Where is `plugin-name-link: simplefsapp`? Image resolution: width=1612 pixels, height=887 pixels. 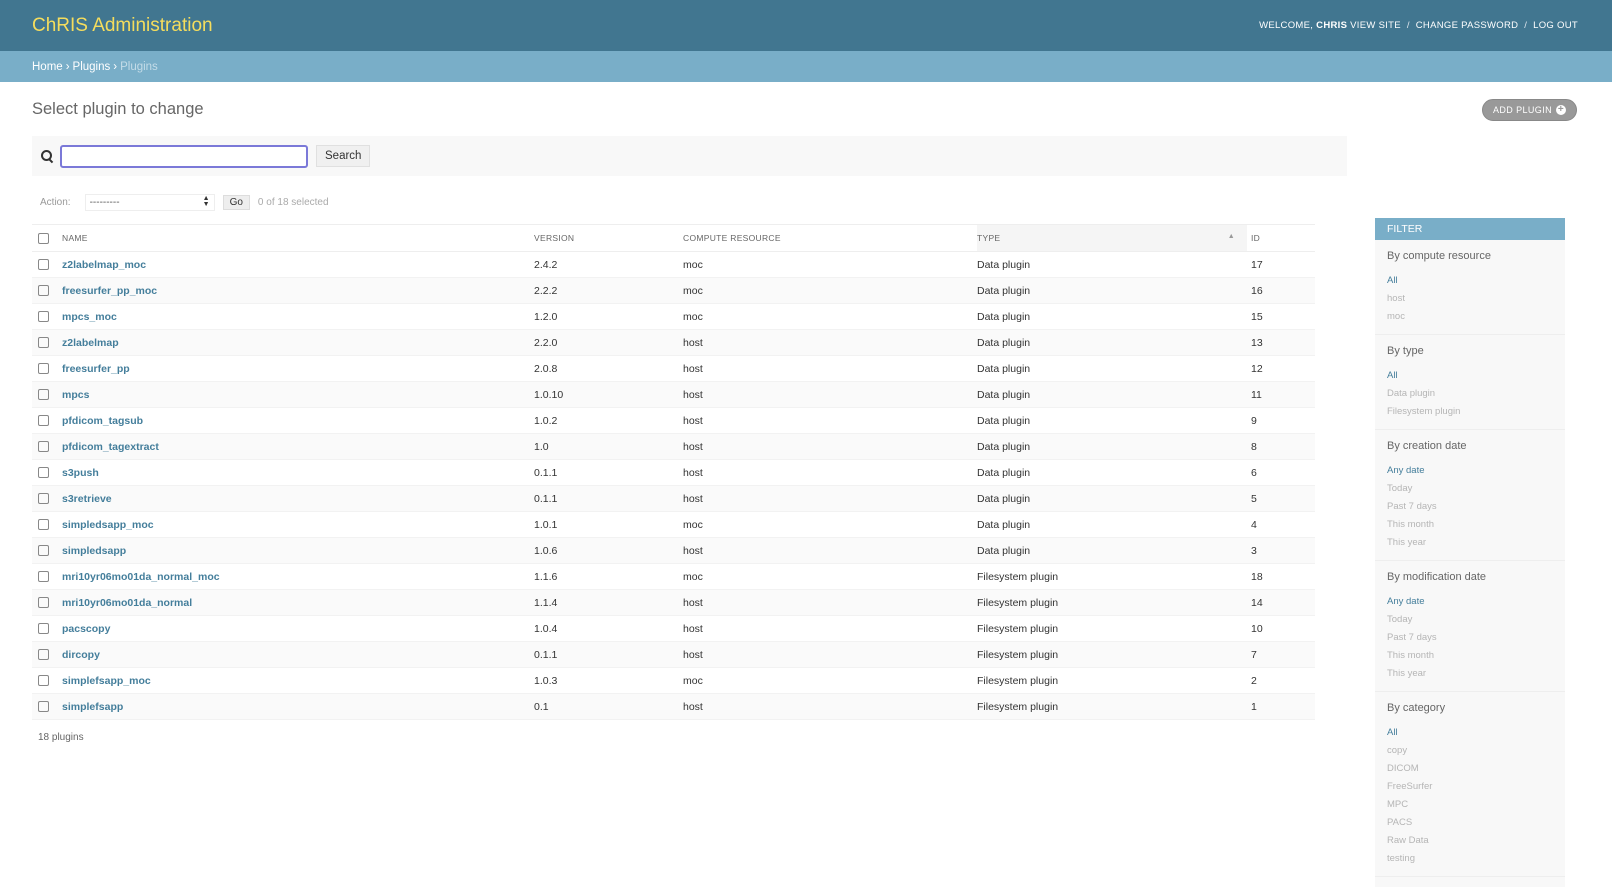
plugin-name-link: simplefsapp is located at coordinates (92, 707).